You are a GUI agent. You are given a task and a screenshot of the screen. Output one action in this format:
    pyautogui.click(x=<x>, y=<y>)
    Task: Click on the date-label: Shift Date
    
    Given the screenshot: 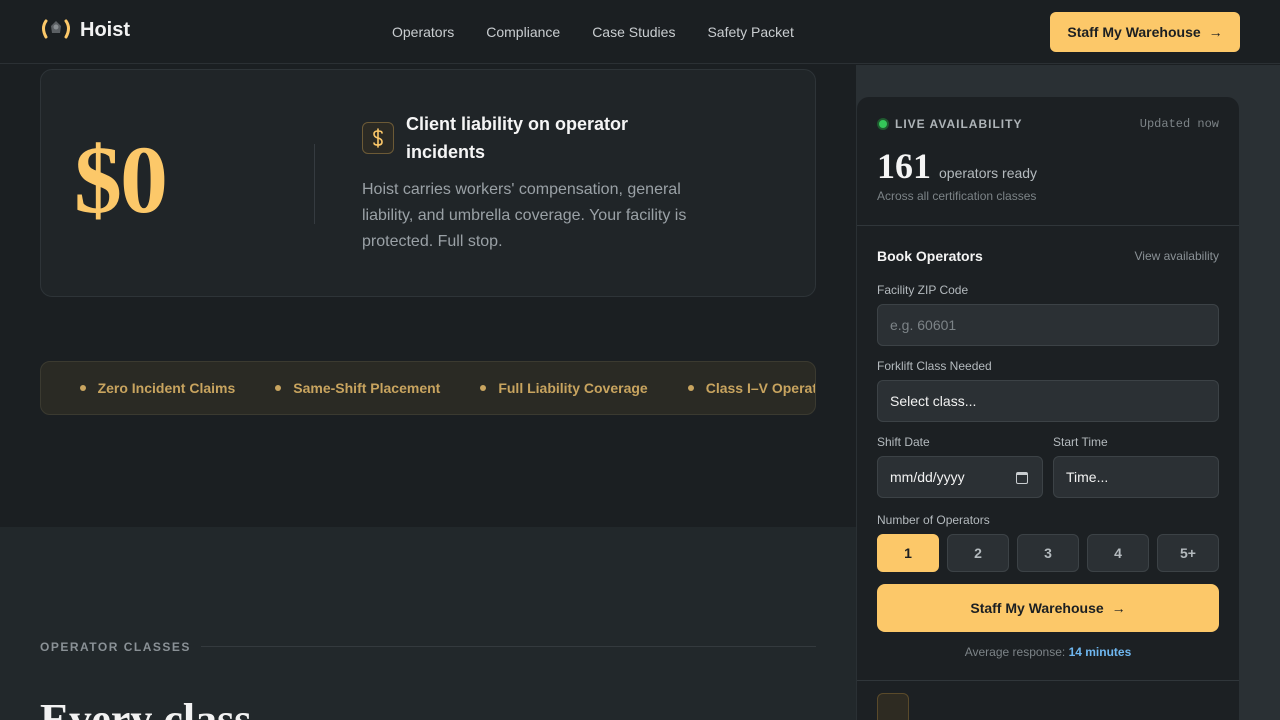 What is the action you would take?
    pyautogui.click(x=903, y=442)
    